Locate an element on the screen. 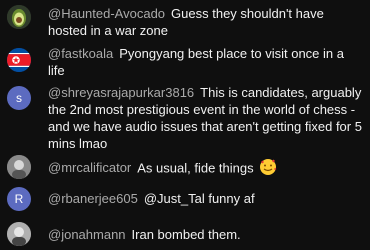 This screenshot has width=370, height=250. author-name: @Haunted-Avocado is located at coordinates (106, 13).